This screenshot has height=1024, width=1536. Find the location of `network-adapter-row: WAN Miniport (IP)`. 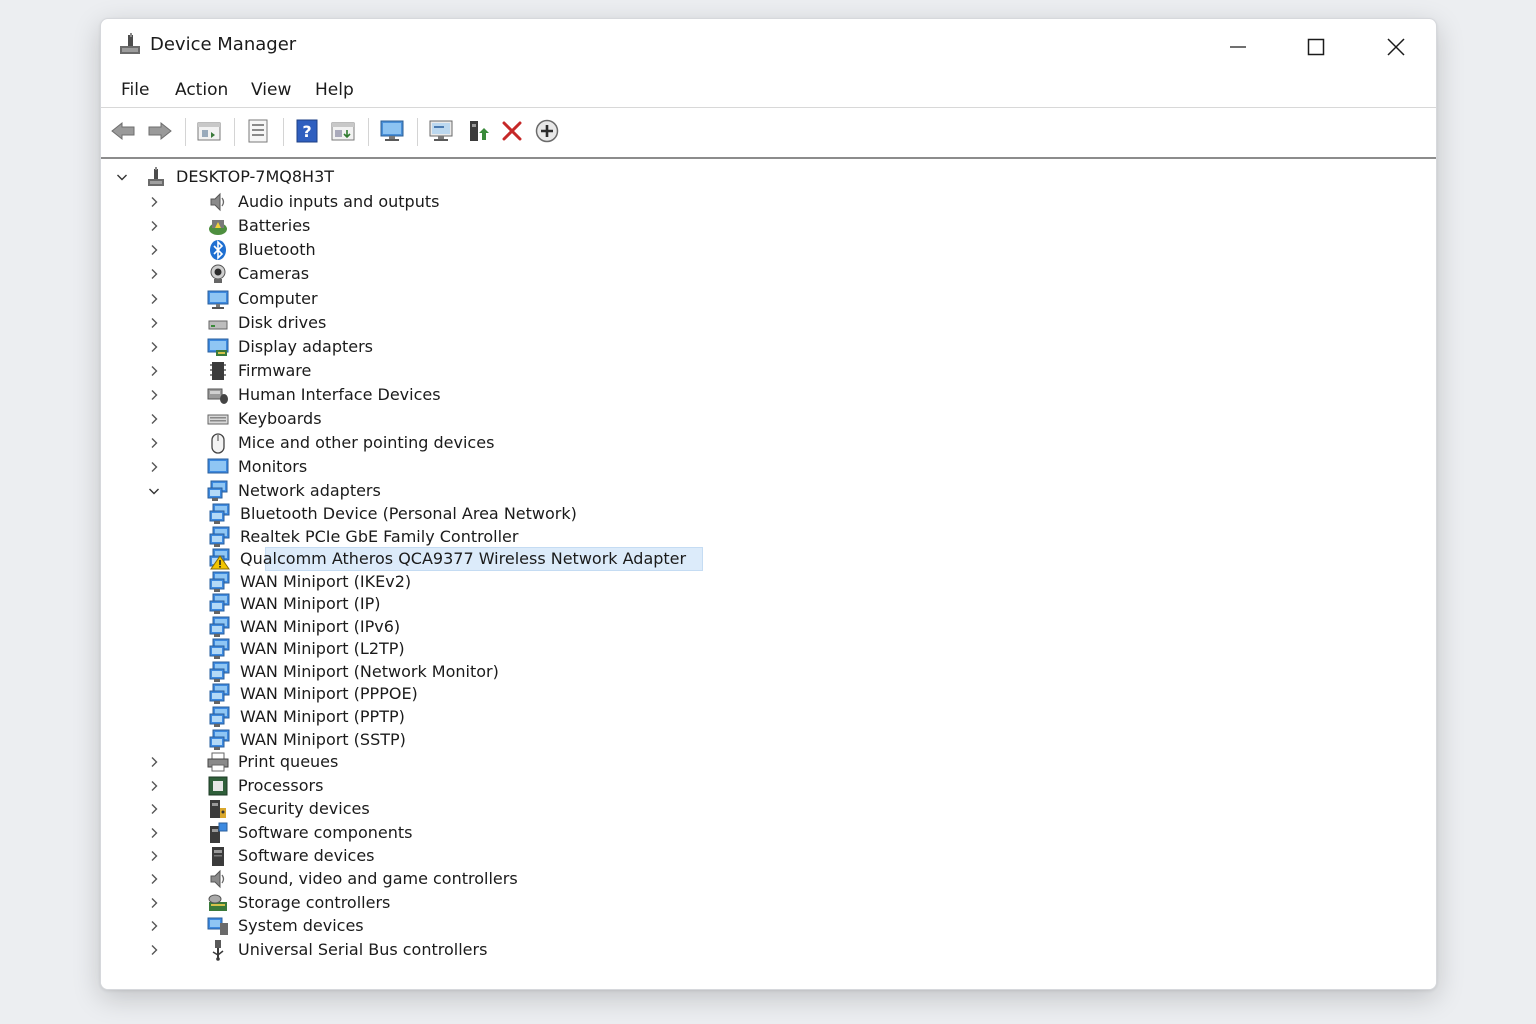

network-adapter-row: WAN Miniport (IP) is located at coordinates (768, 604).